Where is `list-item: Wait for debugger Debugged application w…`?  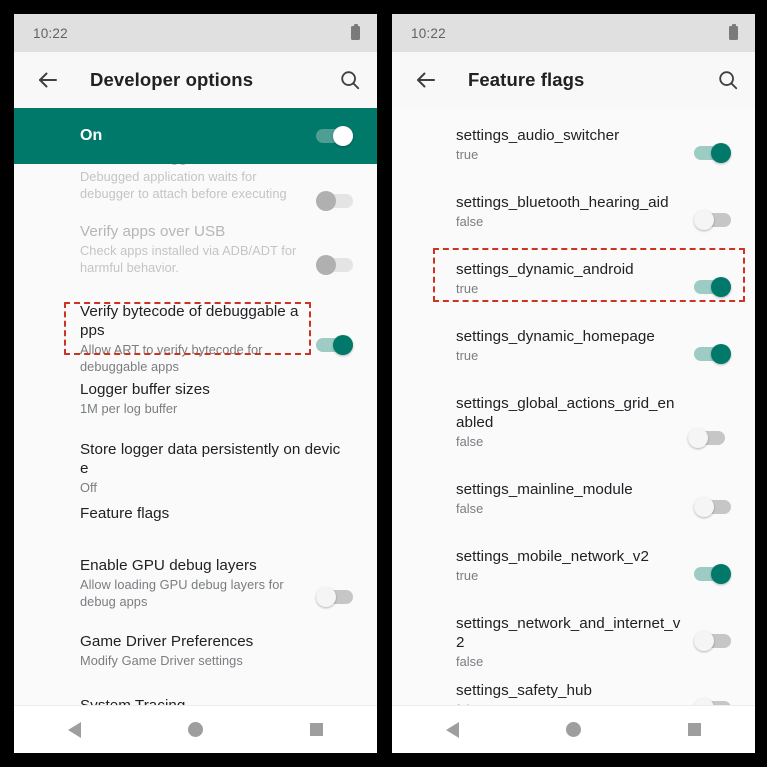
list-item: Wait for debugger Debugged application w… is located at coordinates (195, 187).